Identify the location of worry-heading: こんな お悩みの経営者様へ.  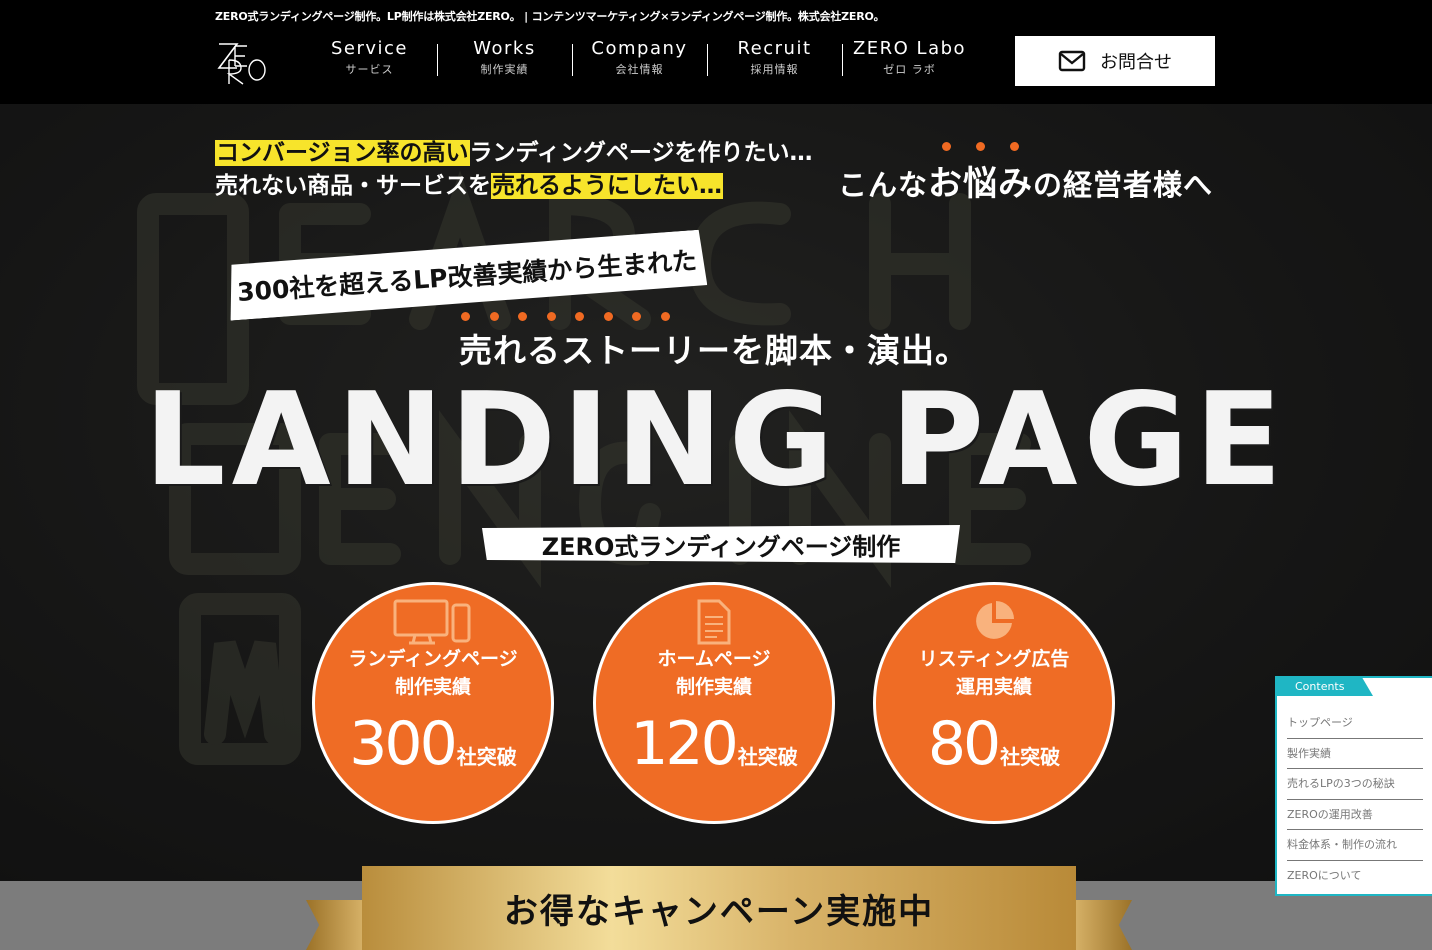
(1026, 173).